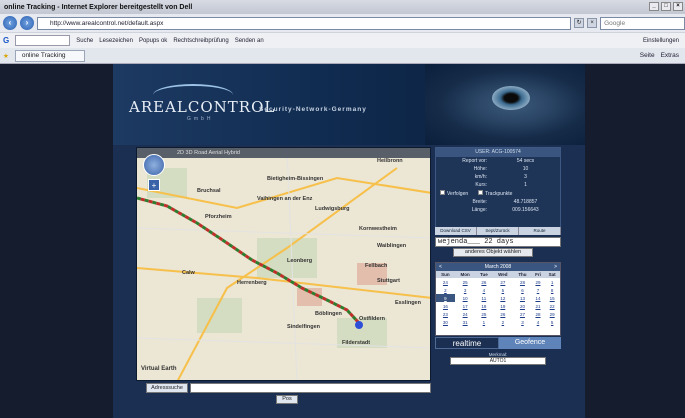  I want to click on calendar-day: 18, so click(483, 306).